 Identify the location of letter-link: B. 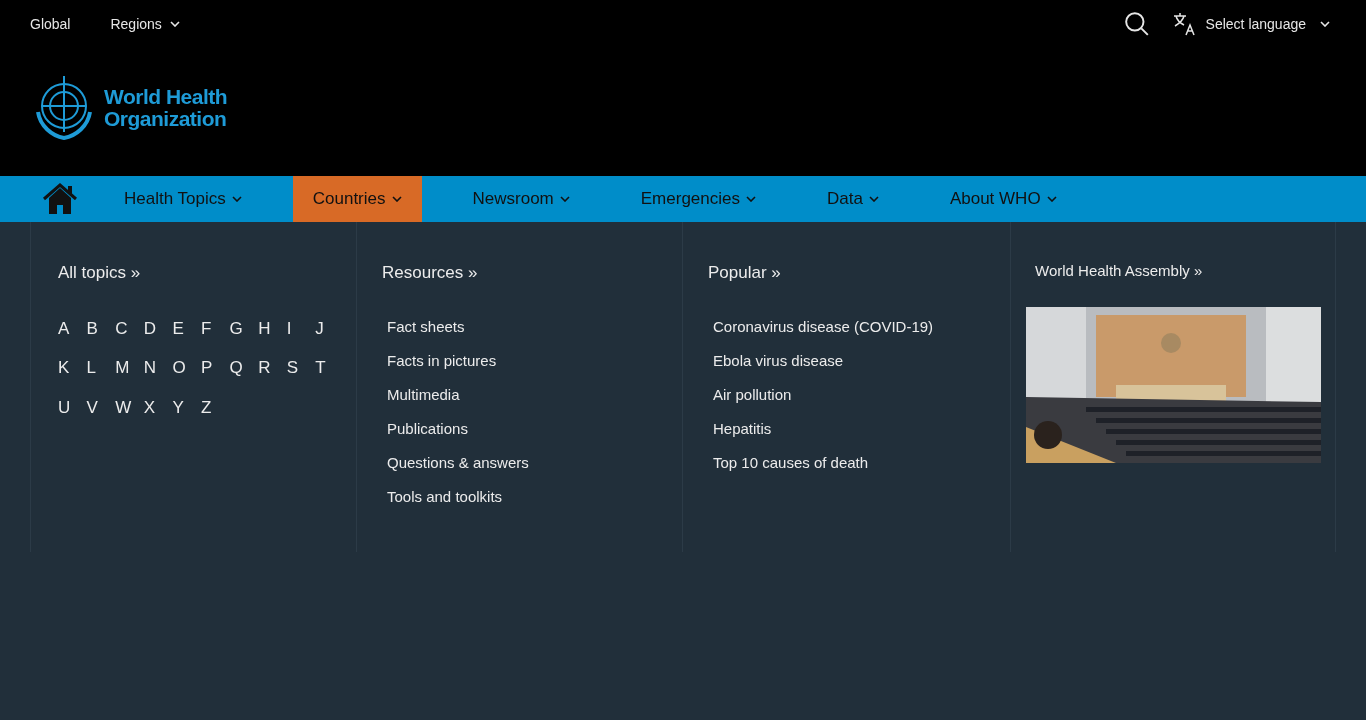
(92, 328).